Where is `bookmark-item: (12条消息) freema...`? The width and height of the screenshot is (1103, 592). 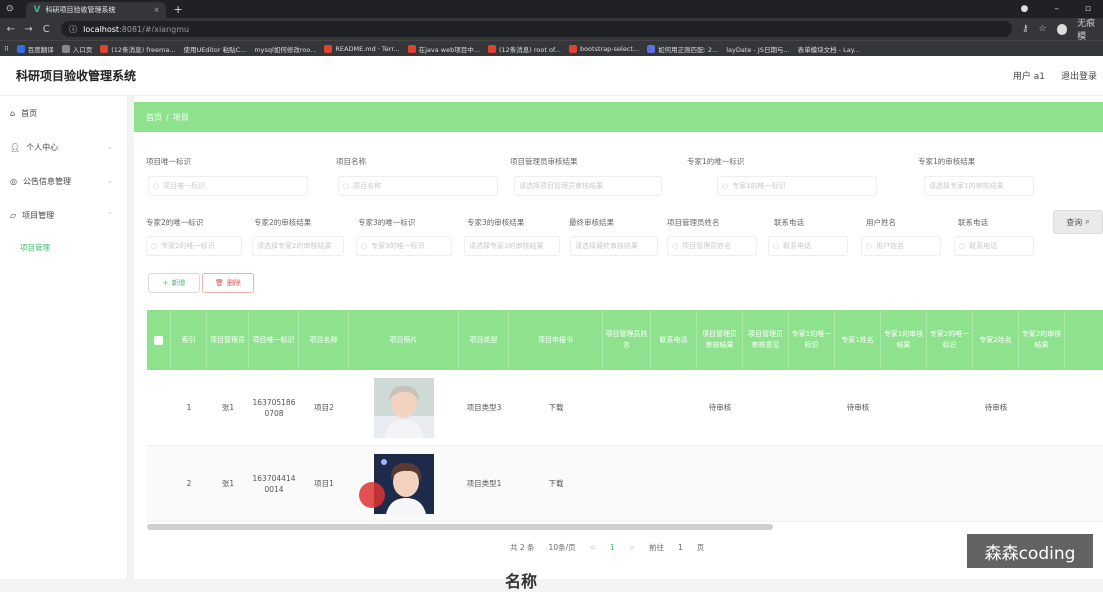
bookmark-item: (12条消息) freema... is located at coordinates (138, 49).